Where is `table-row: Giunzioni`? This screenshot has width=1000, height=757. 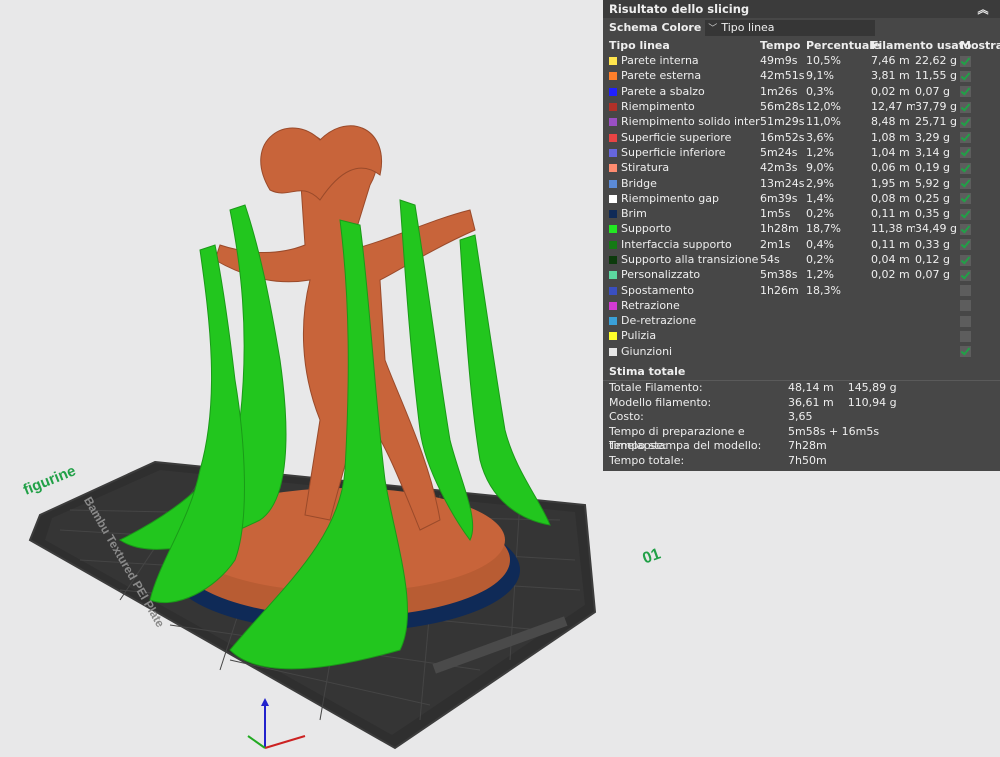 table-row: Giunzioni is located at coordinates (801, 351).